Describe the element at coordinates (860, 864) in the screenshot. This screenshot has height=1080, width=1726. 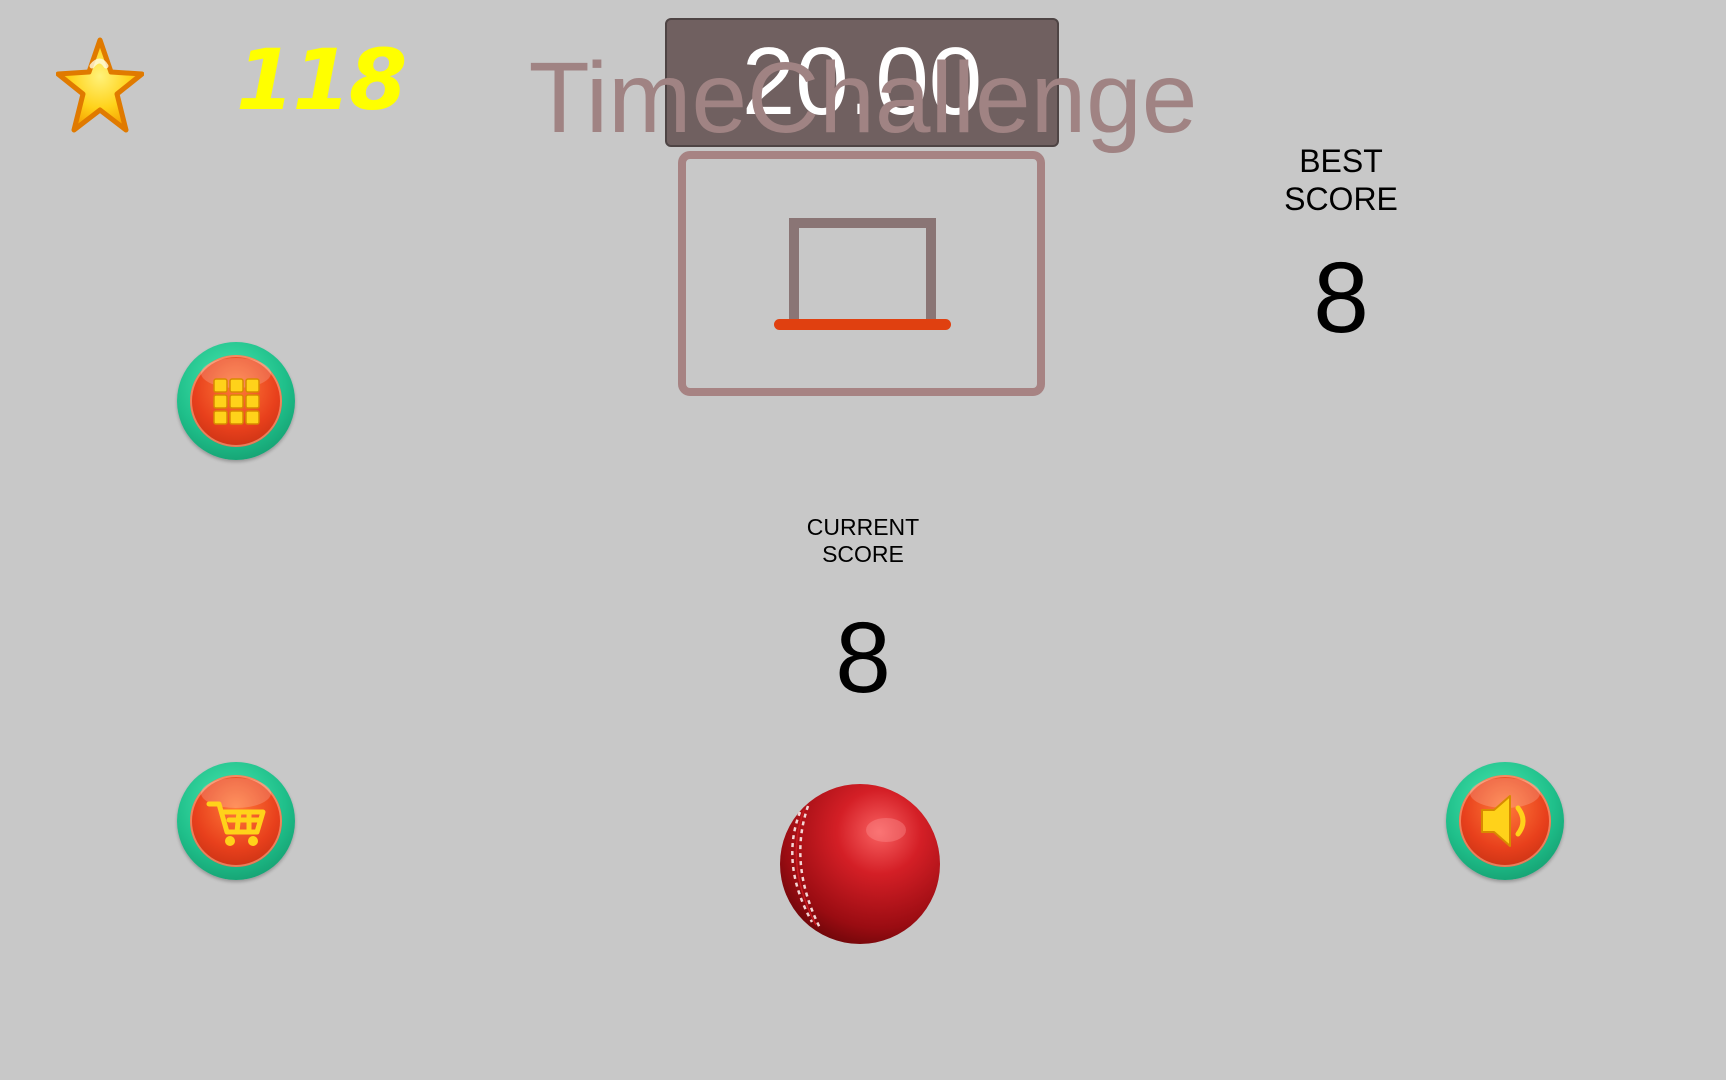
I see `cricket-ball-icon` at that location.